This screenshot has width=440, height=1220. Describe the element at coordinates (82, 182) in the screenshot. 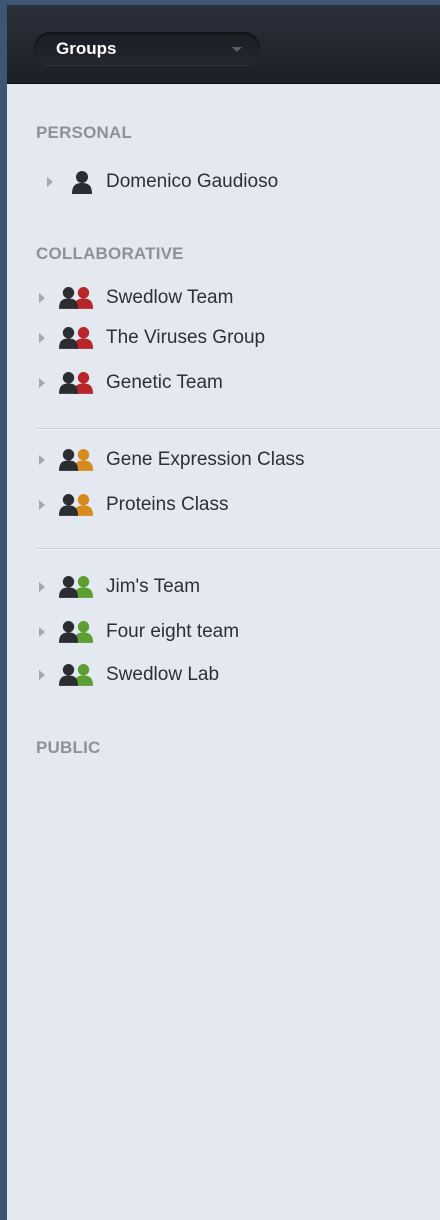

I see `user-icon` at that location.